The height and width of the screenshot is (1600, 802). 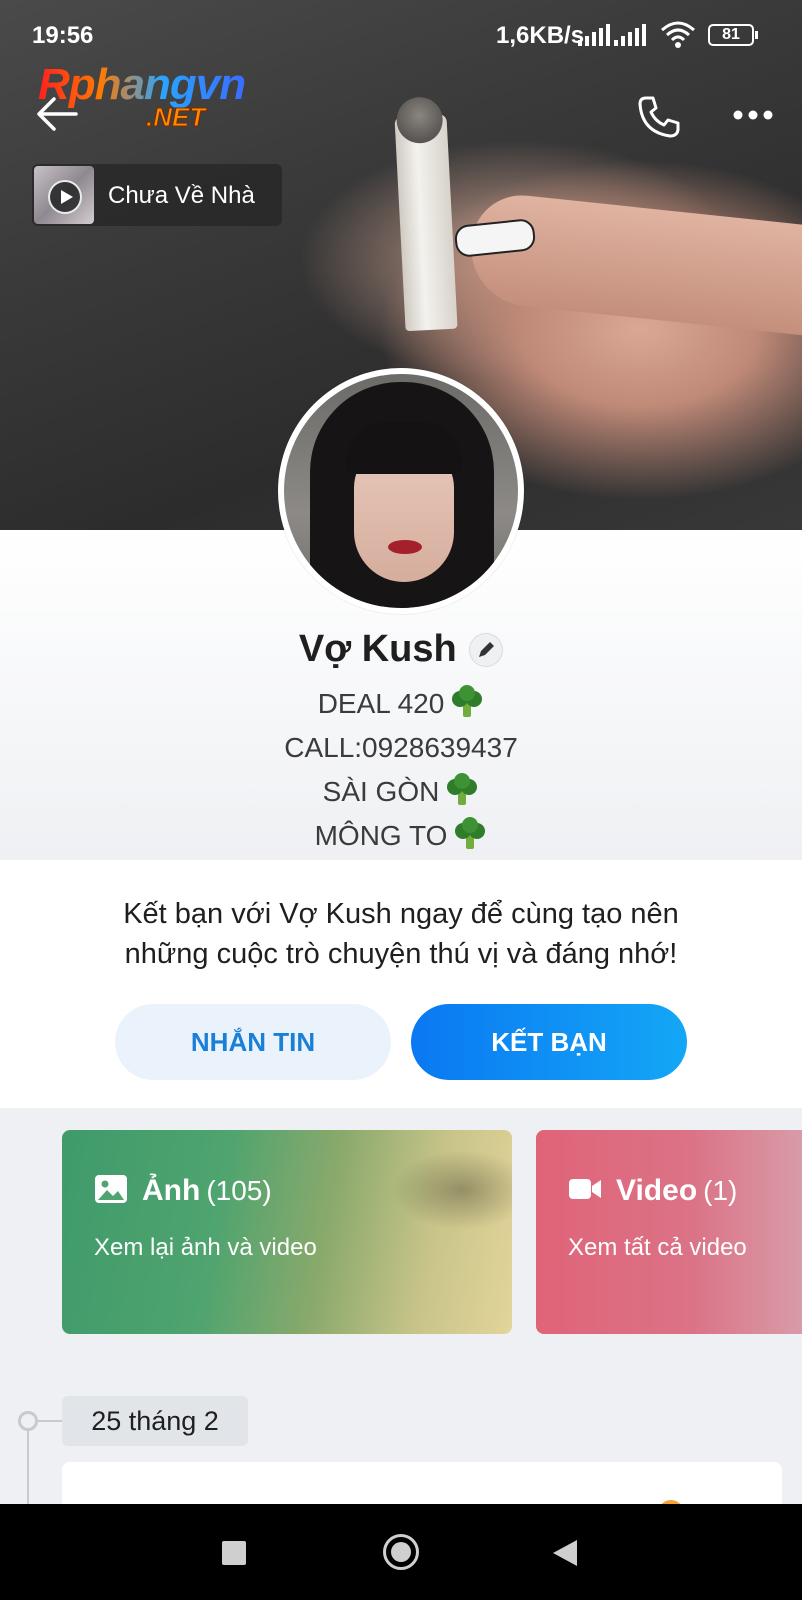 I want to click on image-icon, so click(x=111, y=1189).